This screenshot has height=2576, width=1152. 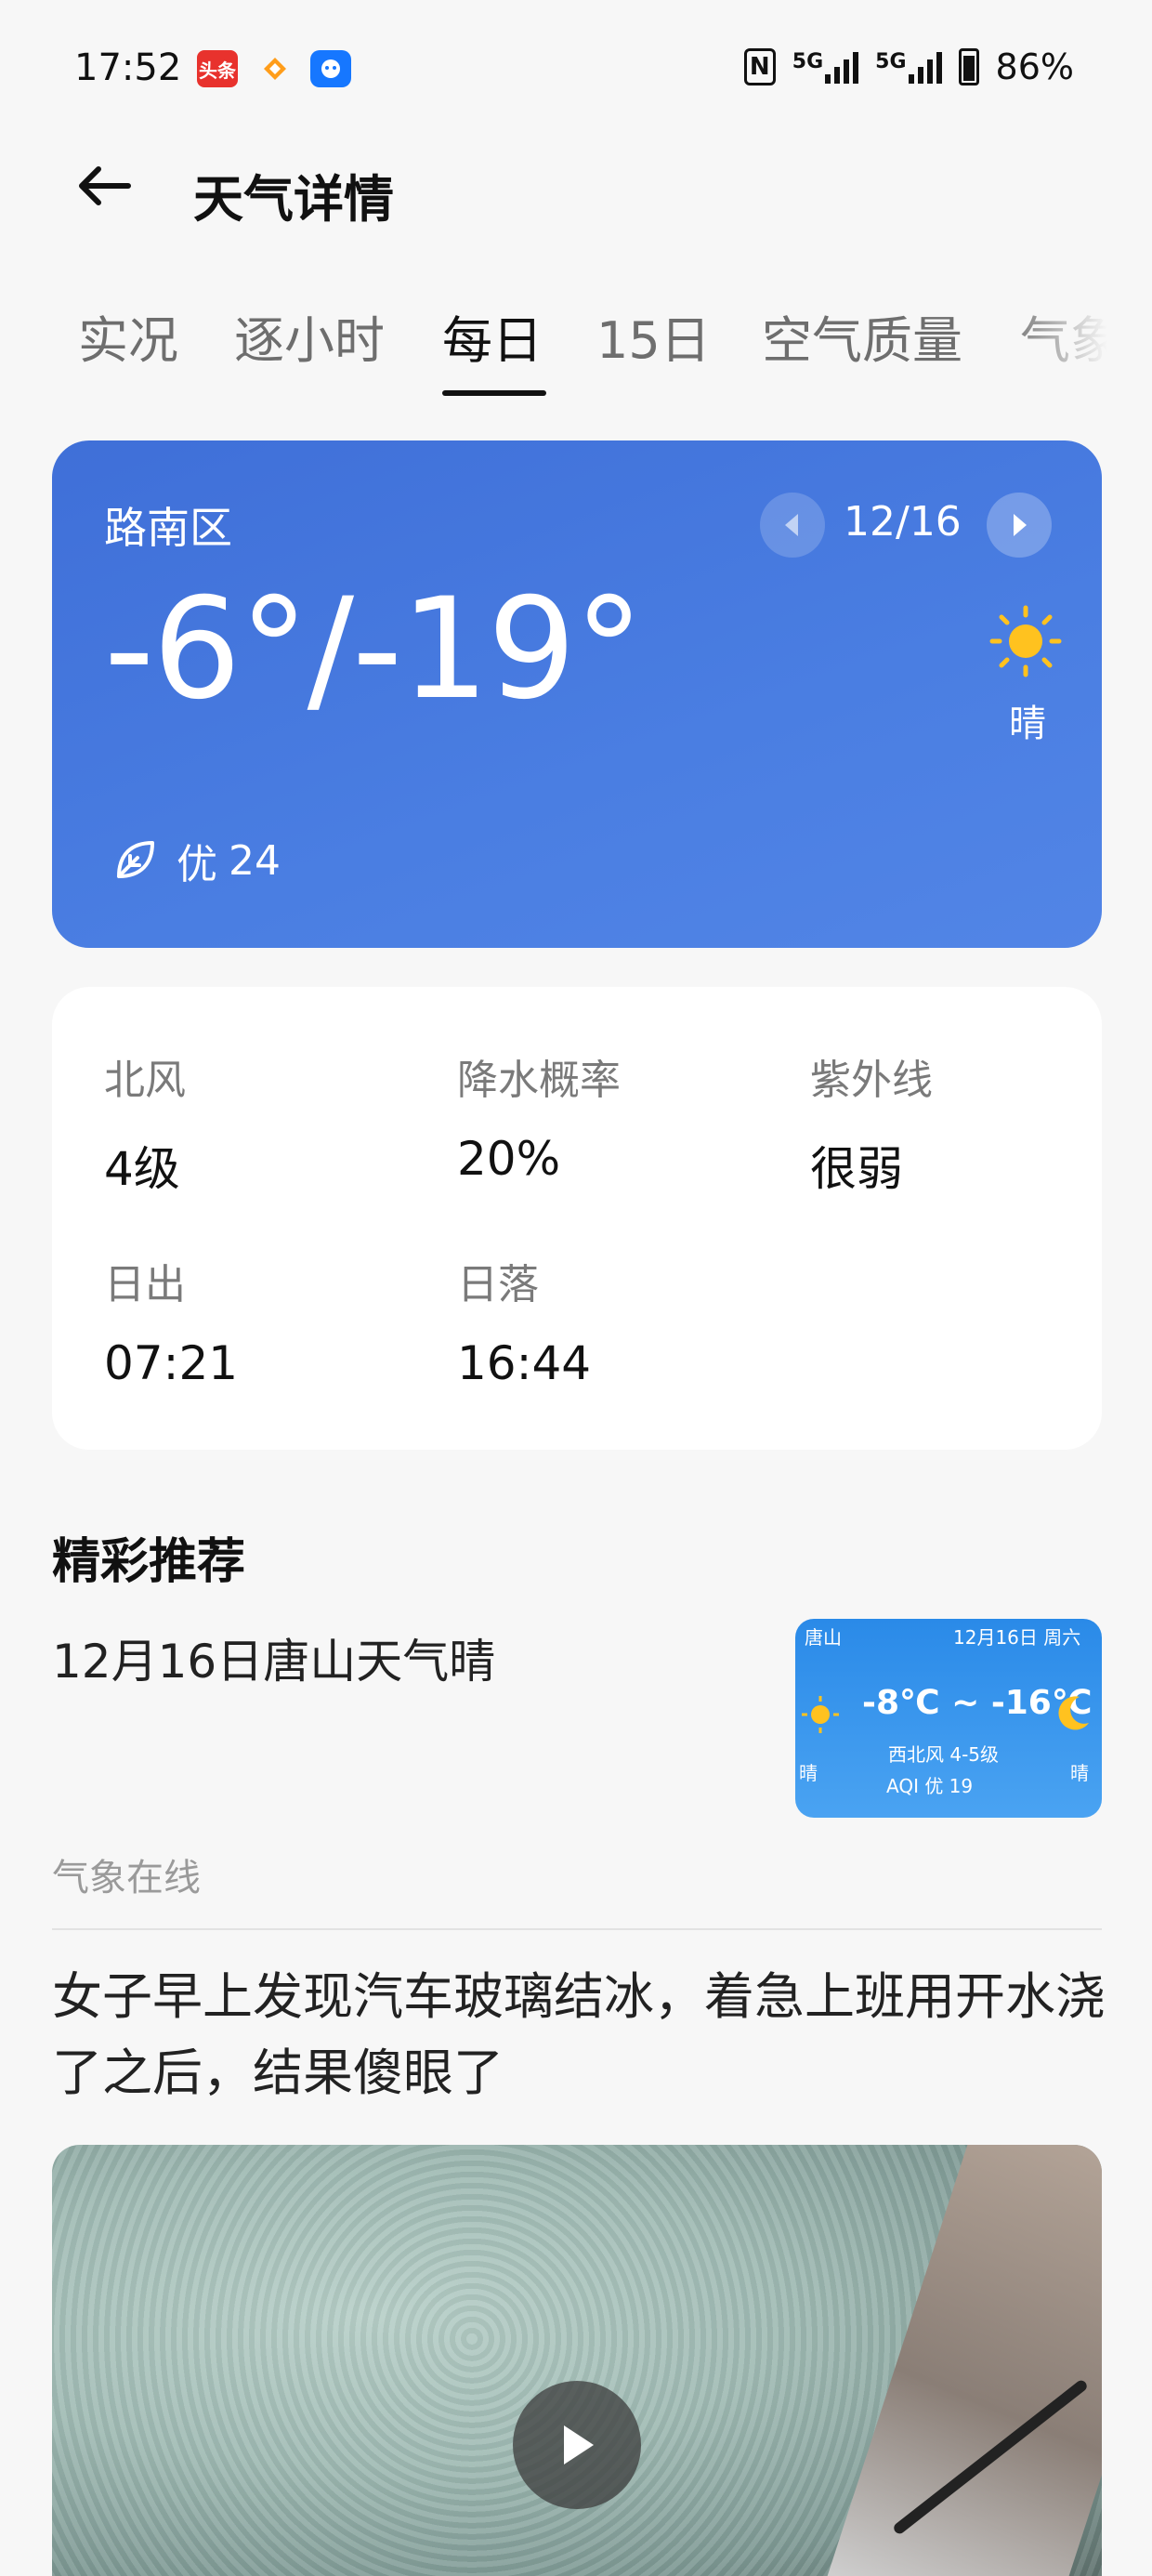 I want to click on battery-percent: 86%, so click(x=1034, y=66).